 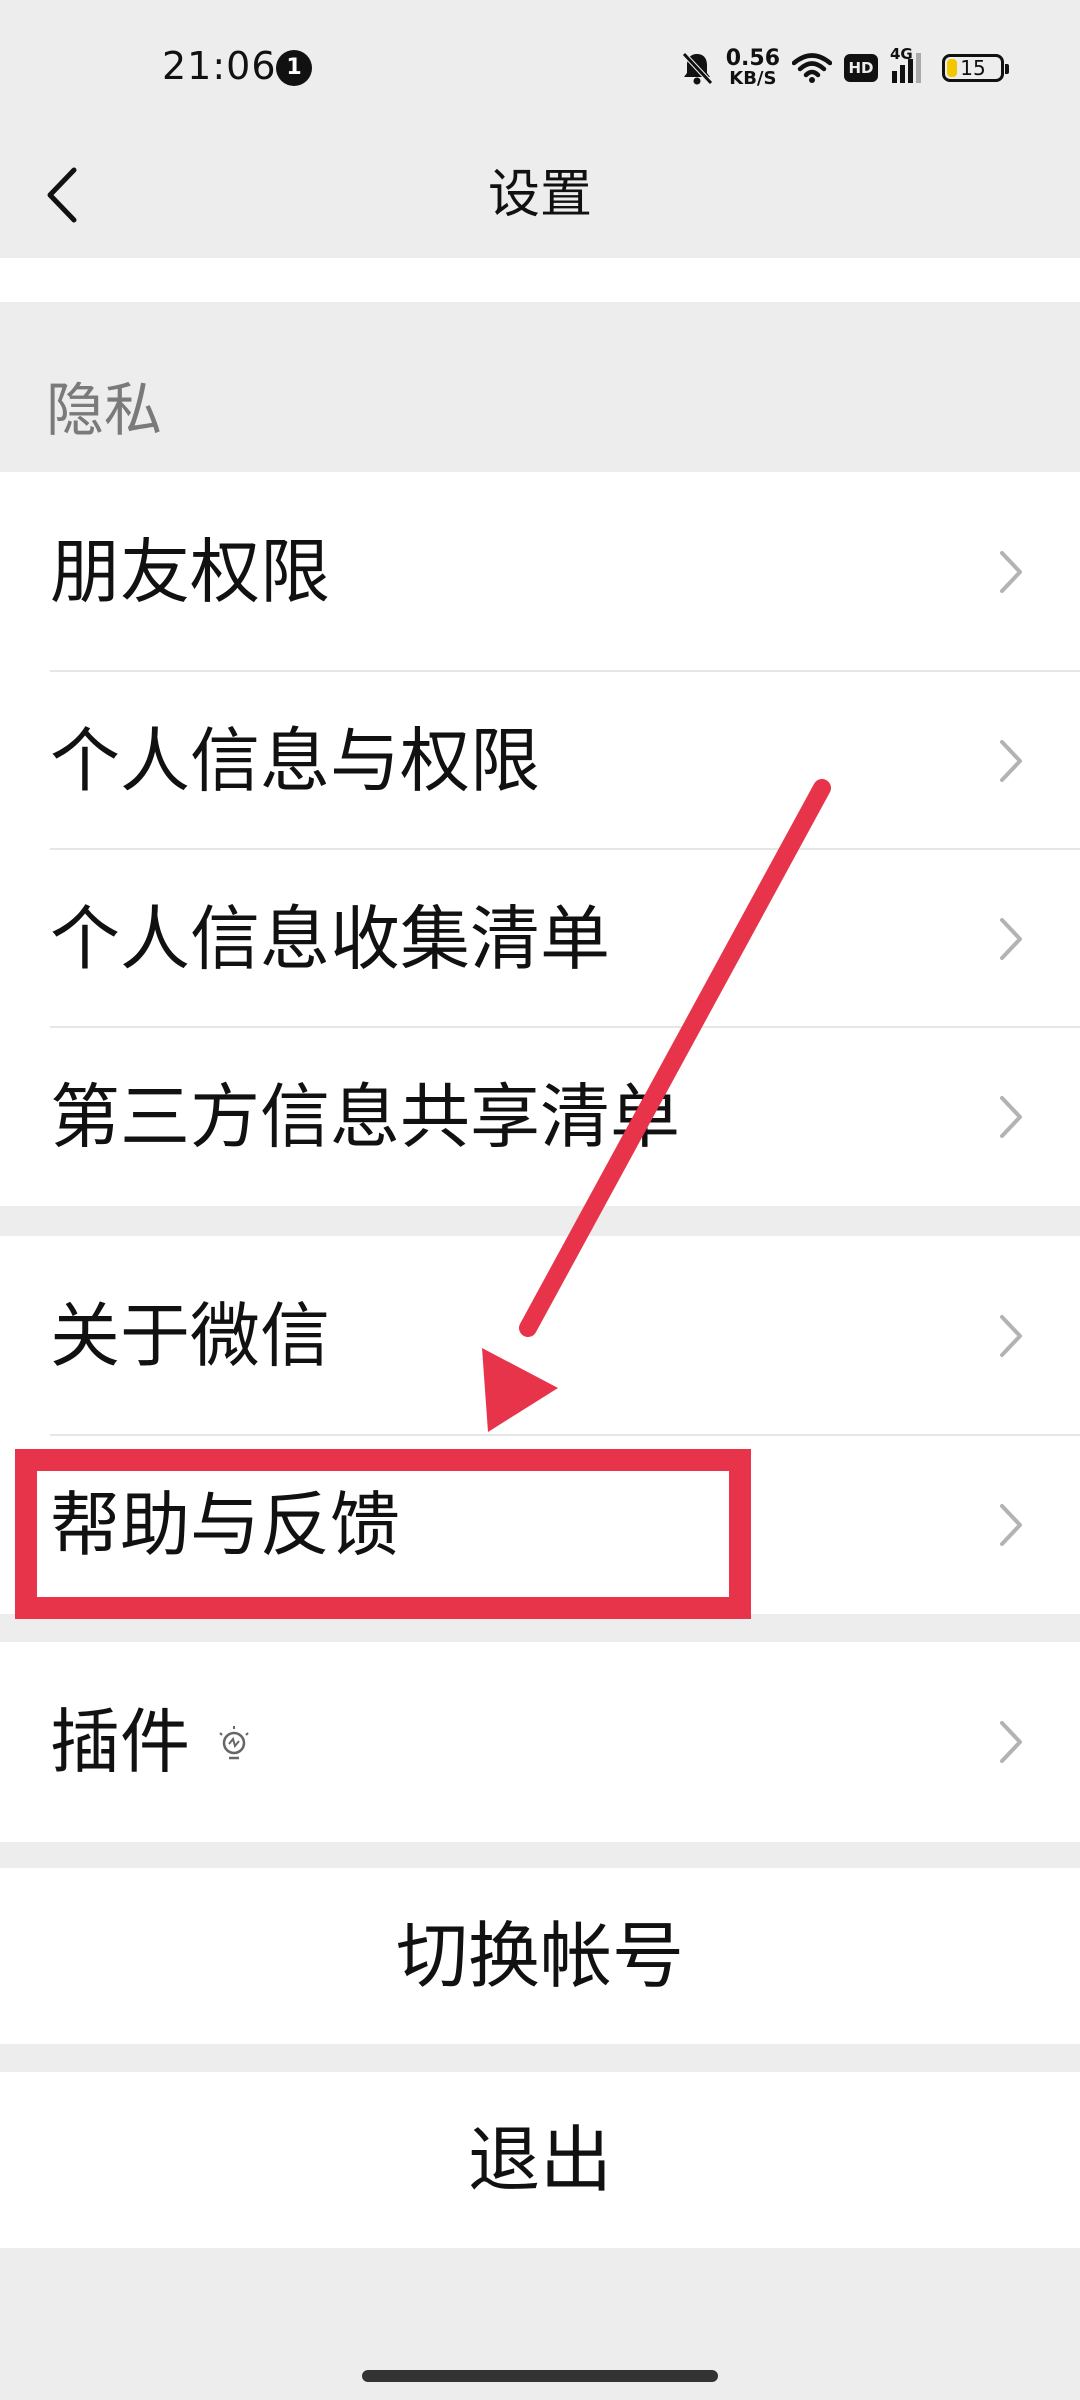 I want to click on cellular-signal: 4G, so click(x=910, y=65).